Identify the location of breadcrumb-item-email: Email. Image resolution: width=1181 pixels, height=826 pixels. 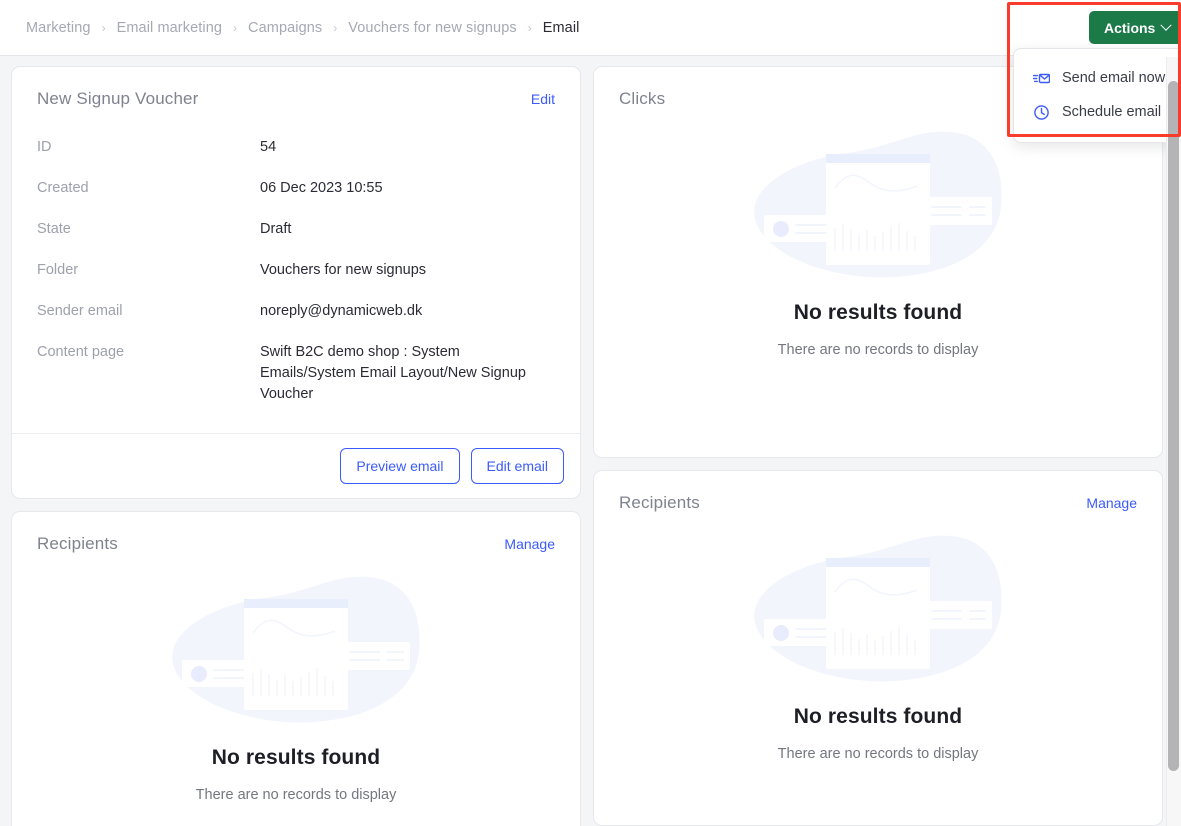
(561, 27).